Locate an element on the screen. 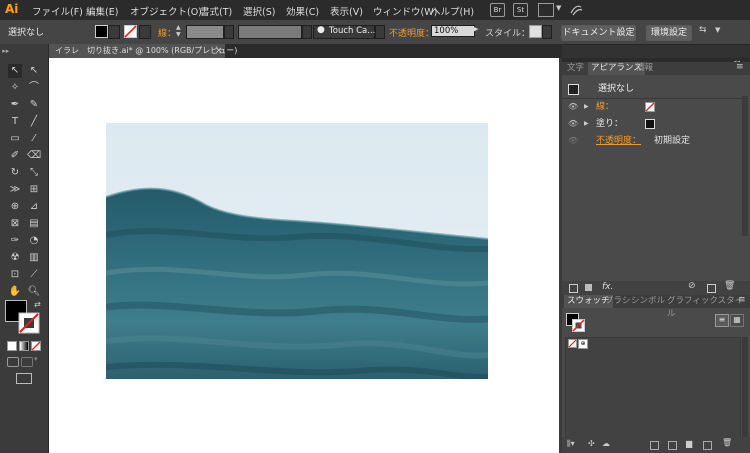  new-color-group-icon: ▆ is located at coordinates (689, 443).